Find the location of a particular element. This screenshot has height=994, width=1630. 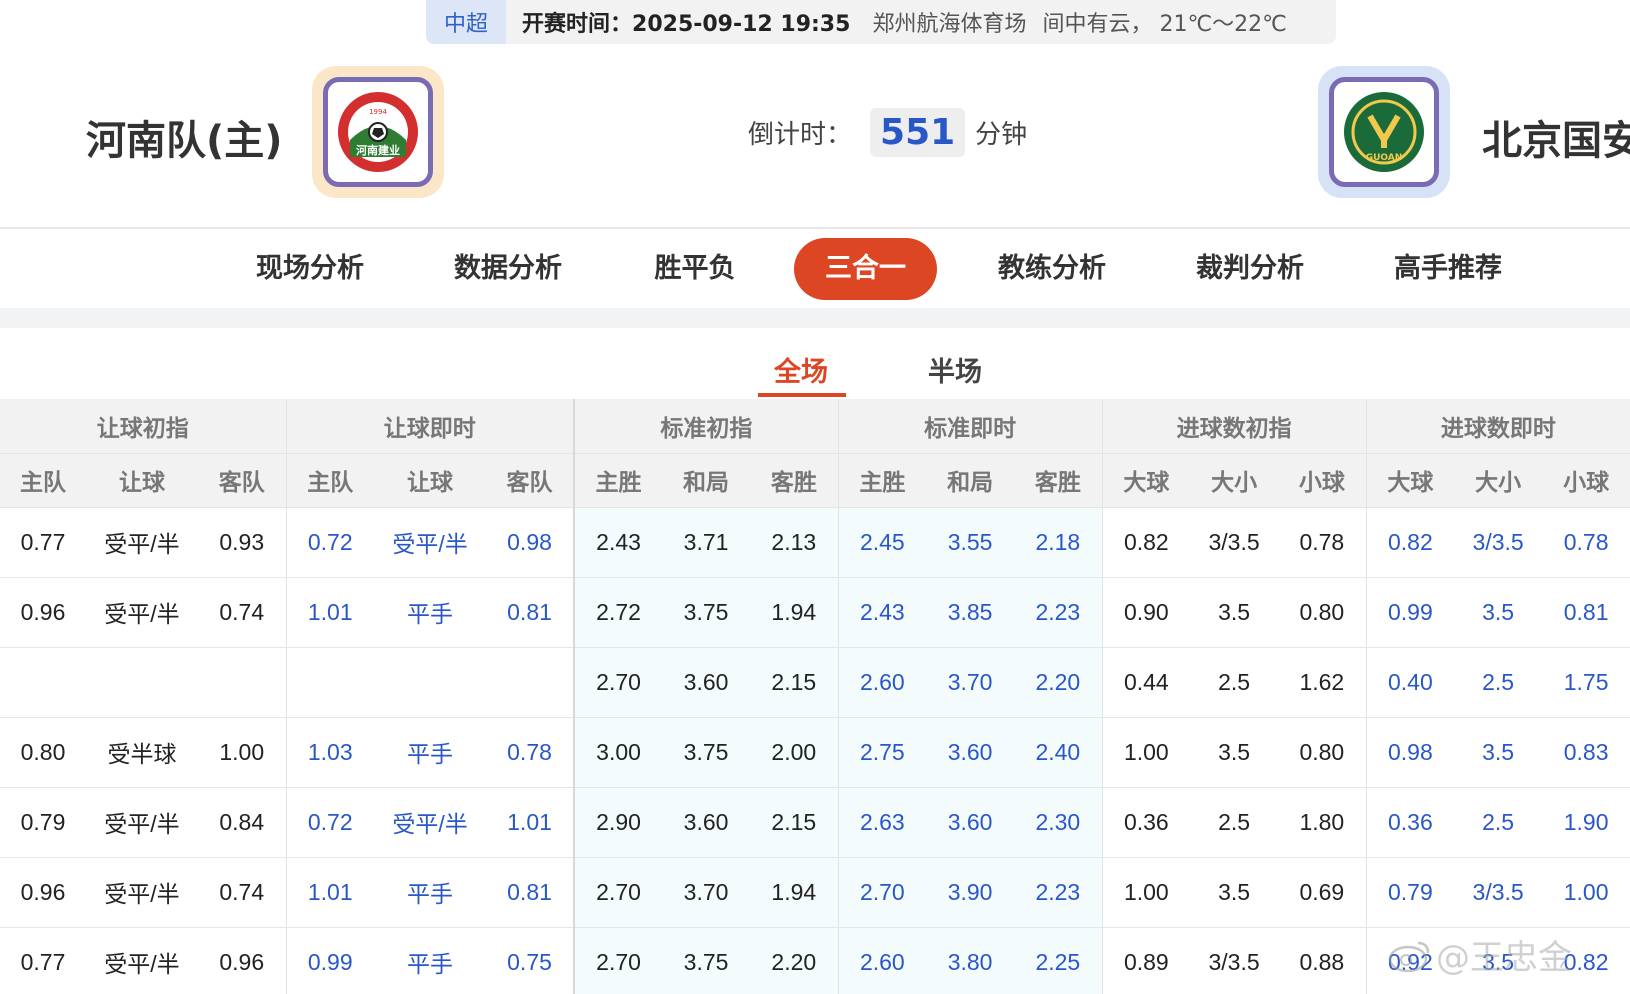

odds-cell: 0.83 is located at coordinates (1586, 752).